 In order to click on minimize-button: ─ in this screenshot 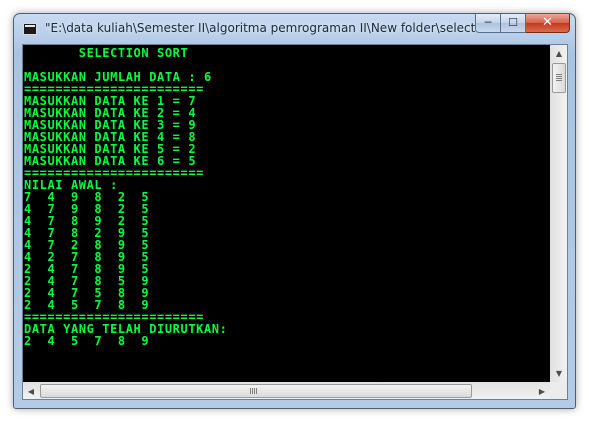, I will do `click(488, 23)`.